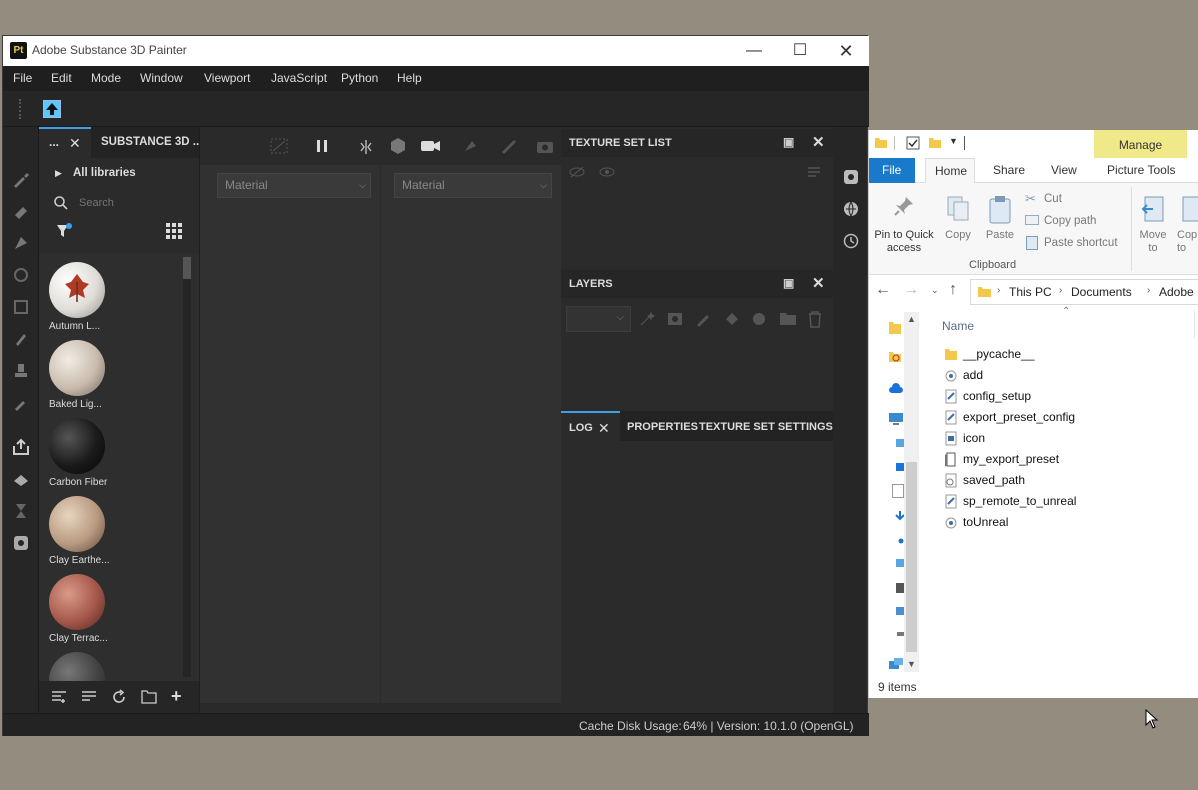  Describe the element at coordinates (106, 78) in the screenshot. I see `menu-mode: Mode` at that location.